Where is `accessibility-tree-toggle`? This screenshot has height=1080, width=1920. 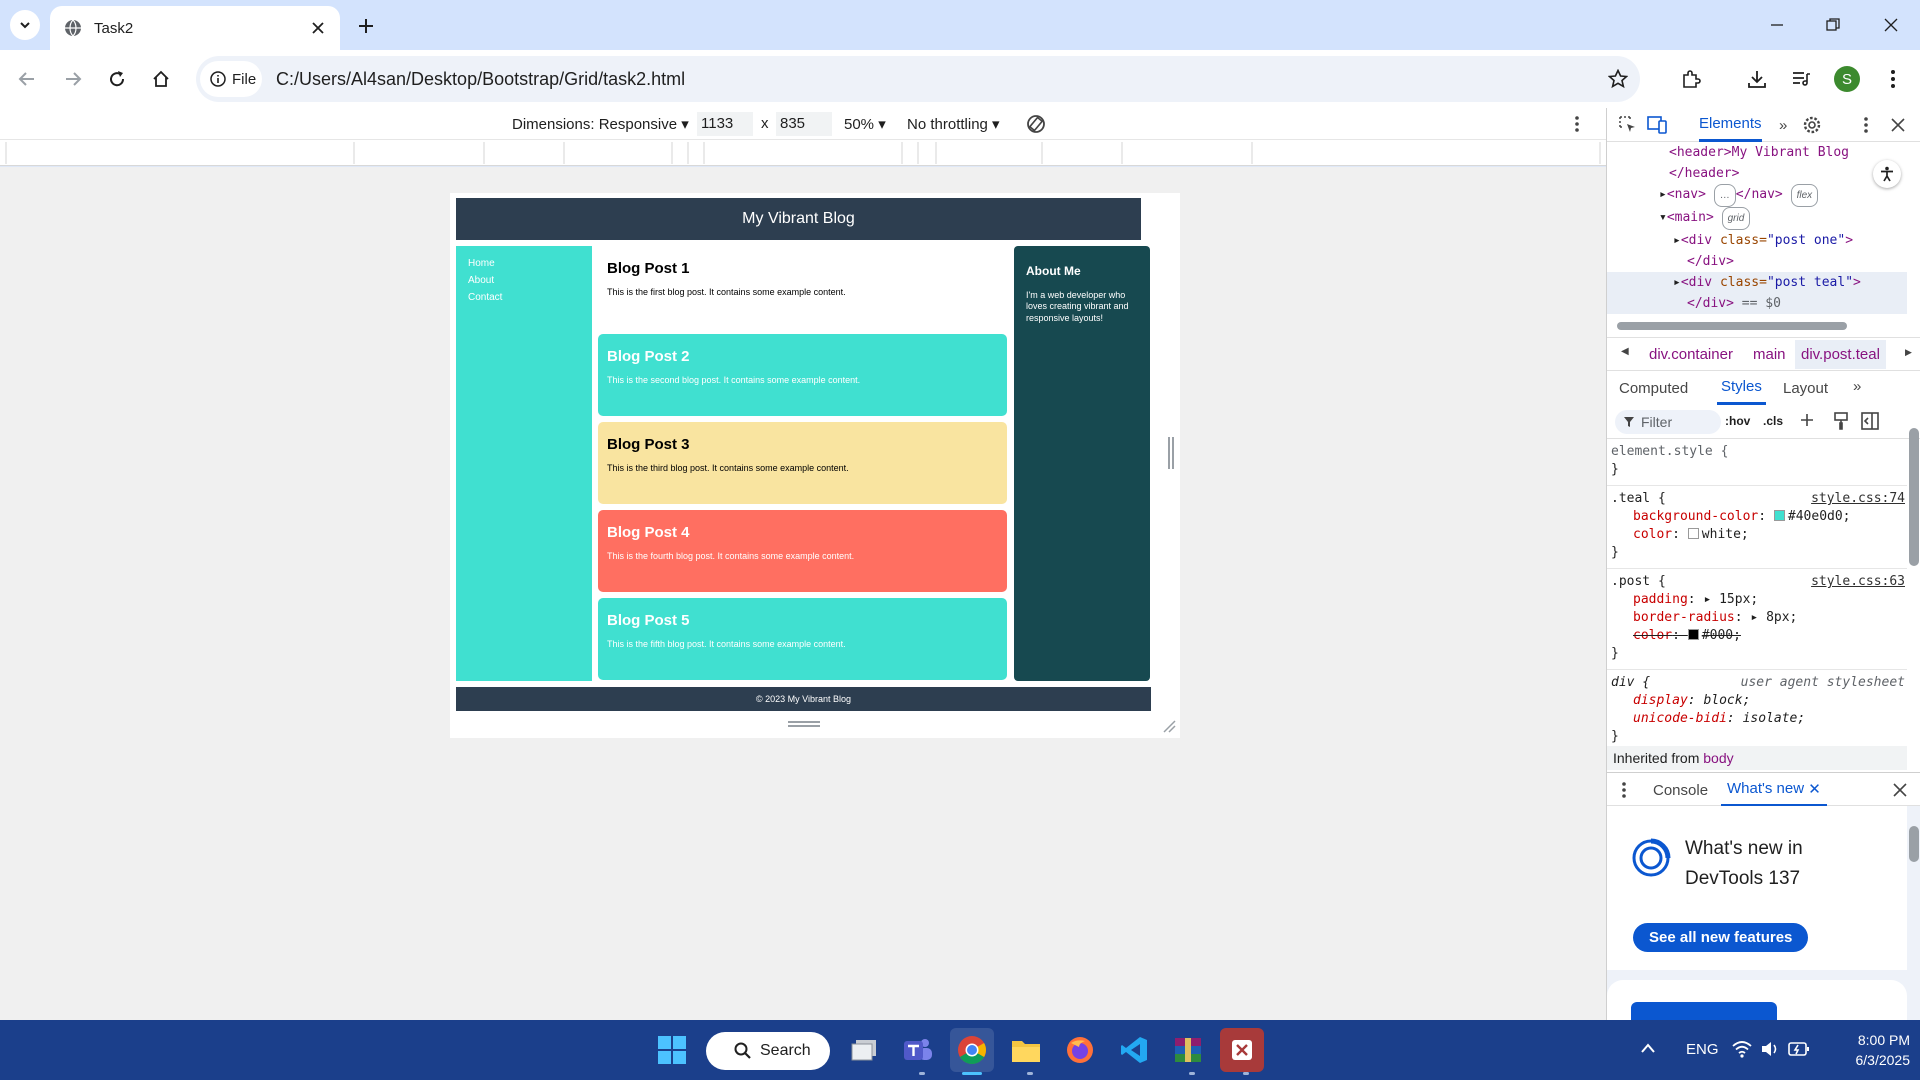 accessibility-tree-toggle is located at coordinates (1887, 174).